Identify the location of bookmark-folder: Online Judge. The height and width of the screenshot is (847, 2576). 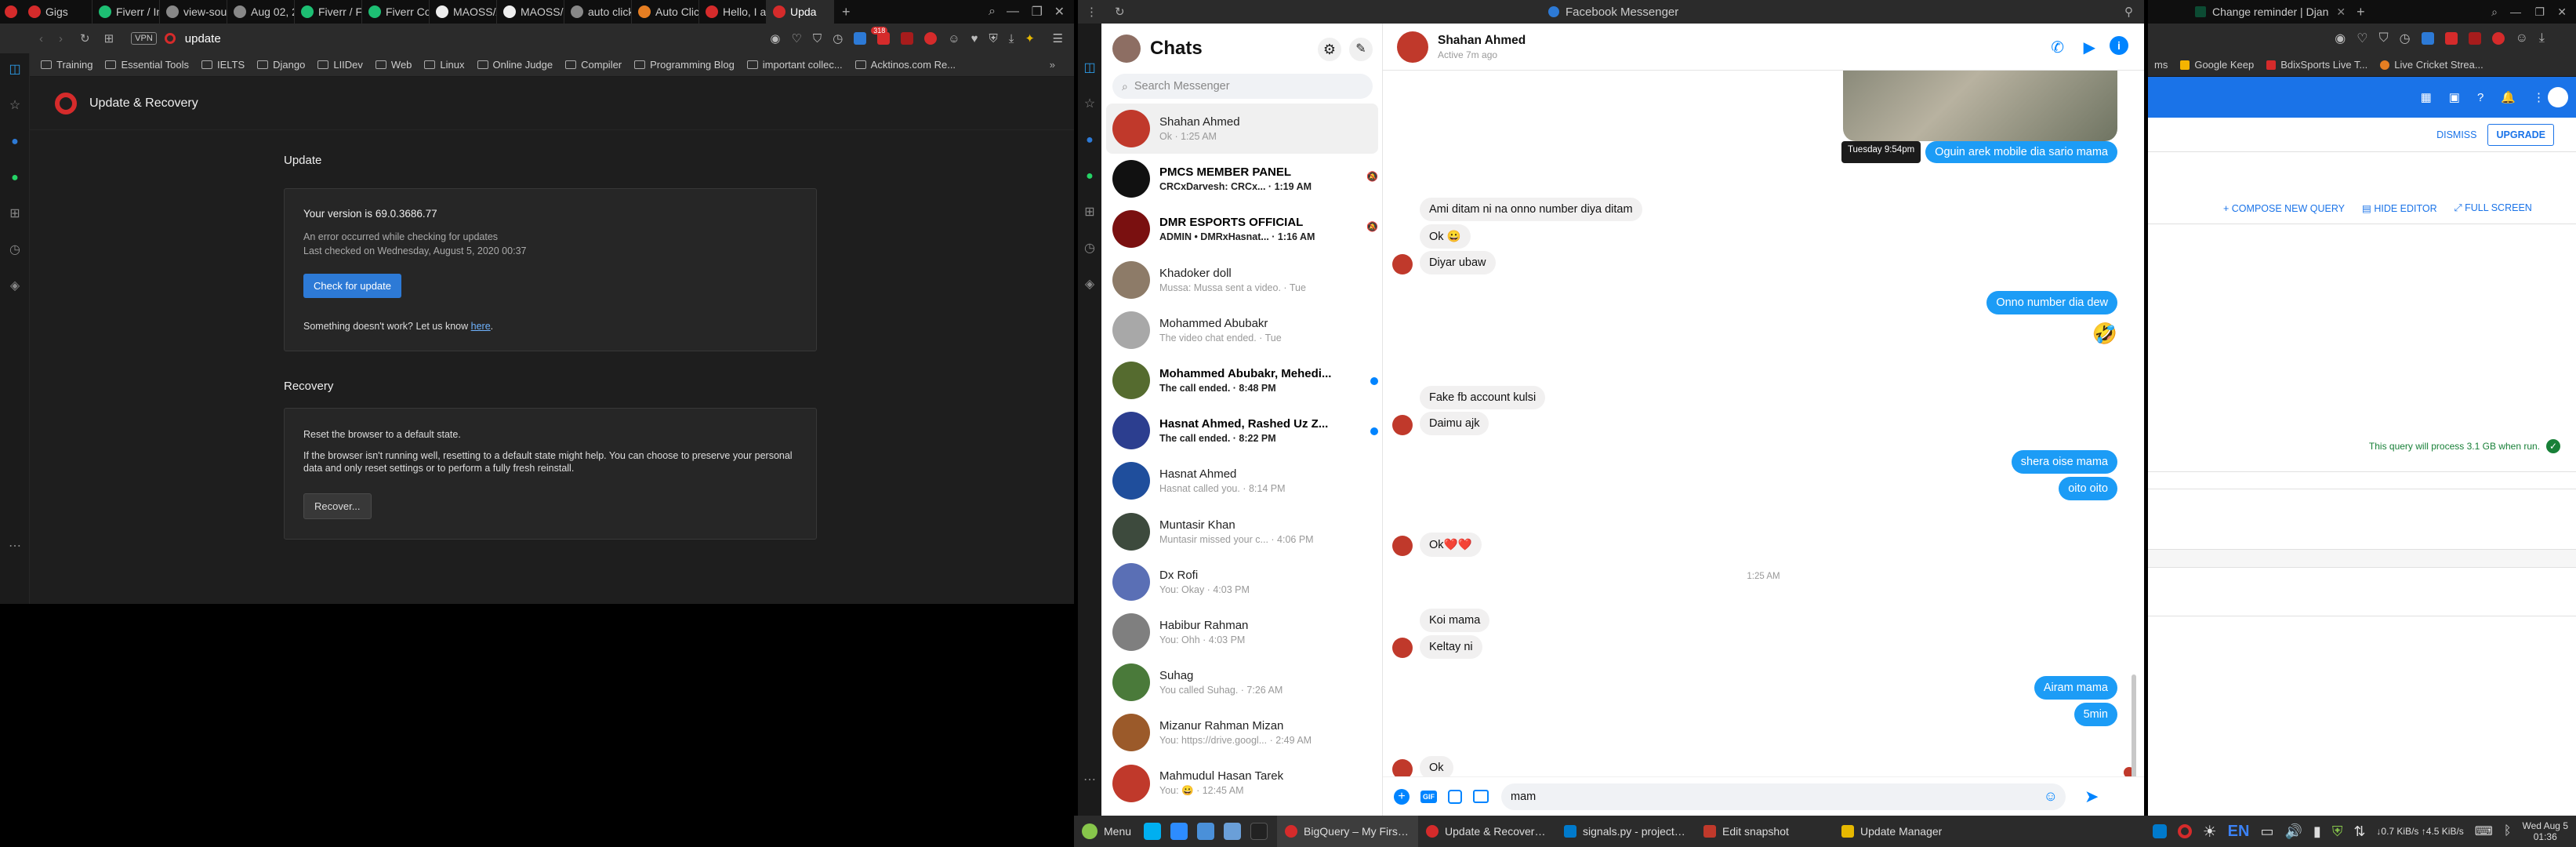
(516, 65).